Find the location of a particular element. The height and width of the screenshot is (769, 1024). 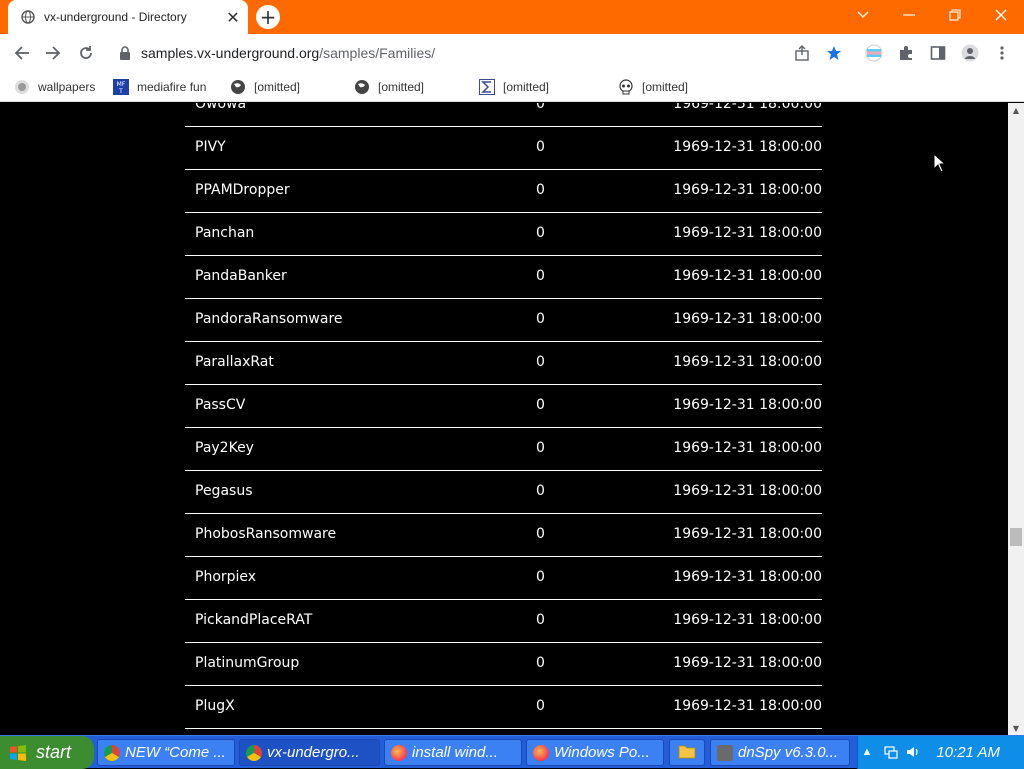

table-row: PhobosRansomware 0 1969-12-31 18:00:00 is located at coordinates (503, 535).